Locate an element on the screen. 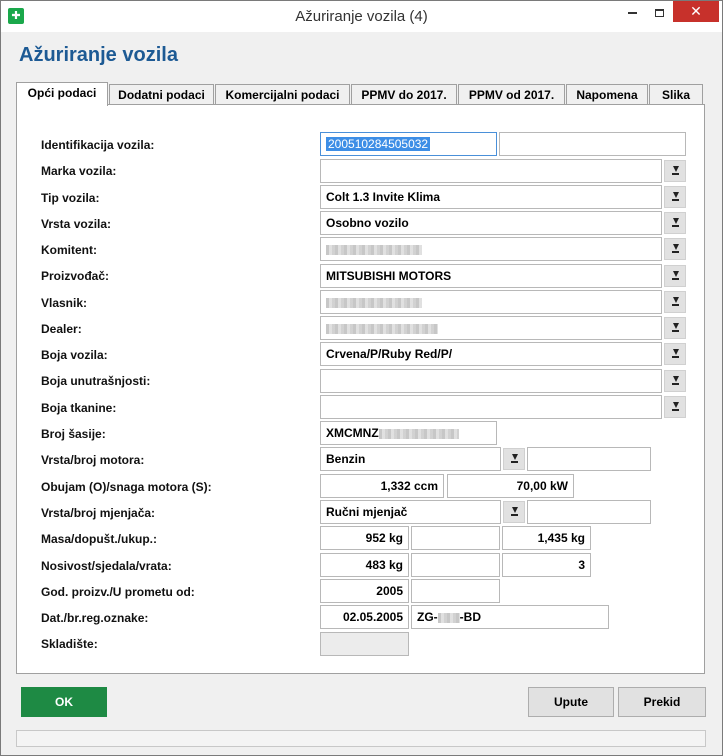  dealer-dropdown-button is located at coordinates (675, 328).